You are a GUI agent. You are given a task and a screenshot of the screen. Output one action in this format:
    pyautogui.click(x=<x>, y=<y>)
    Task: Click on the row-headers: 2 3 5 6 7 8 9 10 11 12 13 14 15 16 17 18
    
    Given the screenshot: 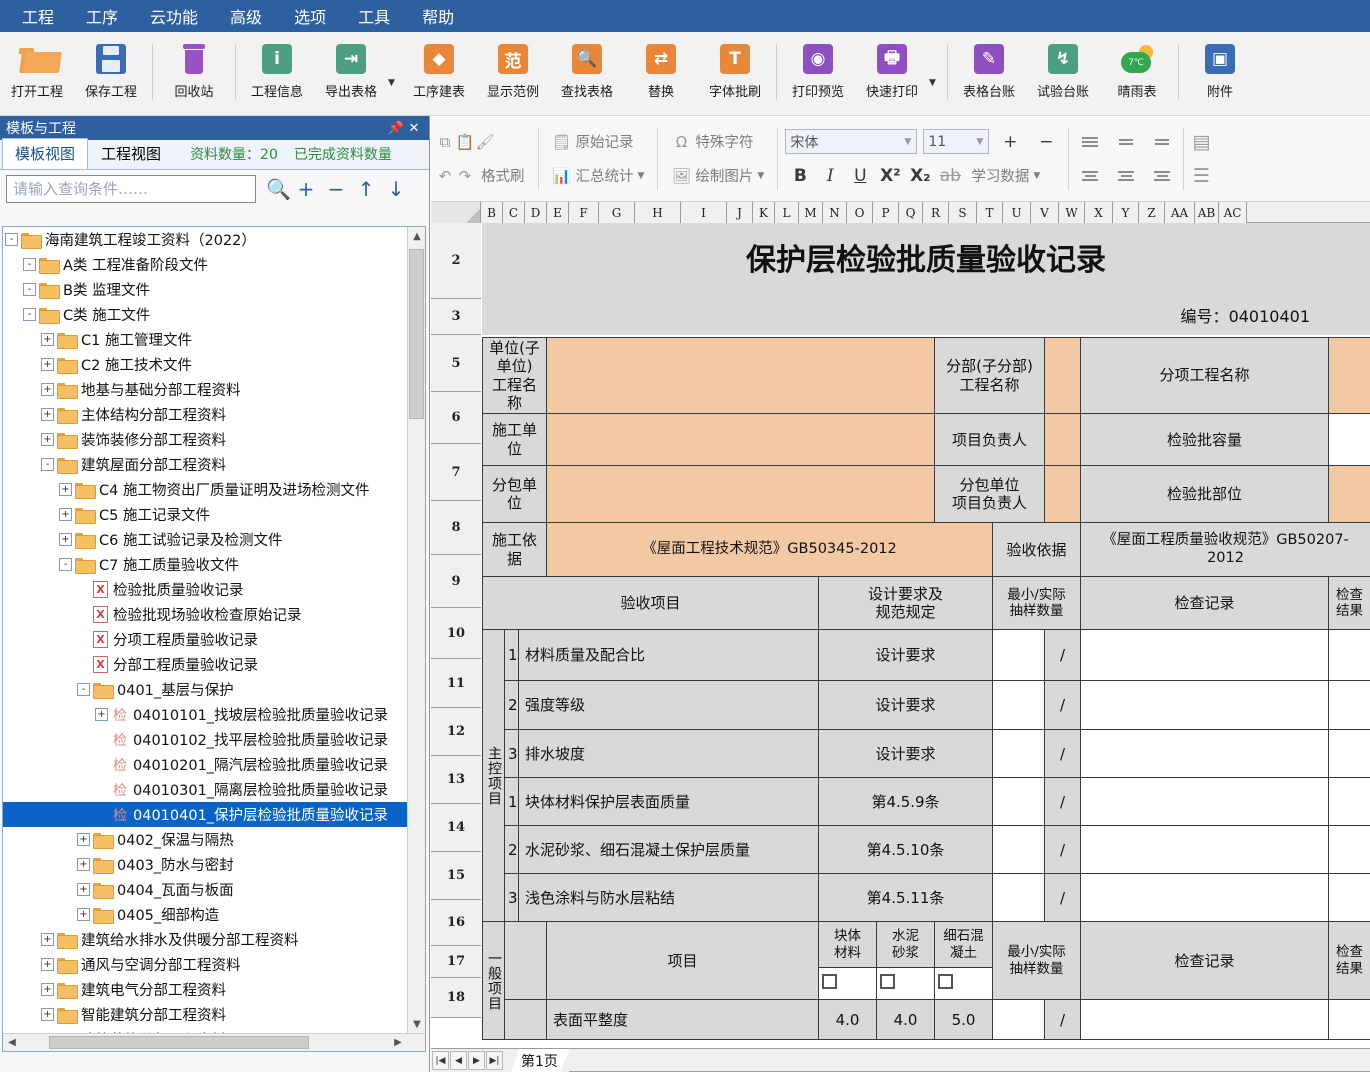 What is the action you would take?
    pyautogui.click(x=456, y=620)
    